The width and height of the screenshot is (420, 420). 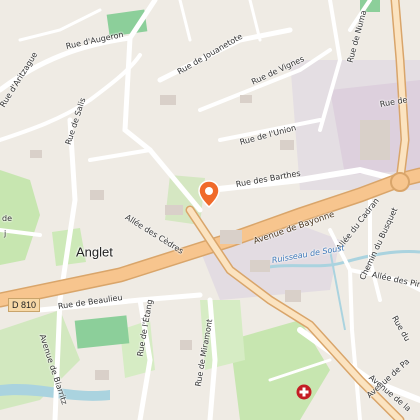 What do you see at coordinates (7, 218) in the screenshot?
I see `street-label-fragment: de` at bounding box center [7, 218].